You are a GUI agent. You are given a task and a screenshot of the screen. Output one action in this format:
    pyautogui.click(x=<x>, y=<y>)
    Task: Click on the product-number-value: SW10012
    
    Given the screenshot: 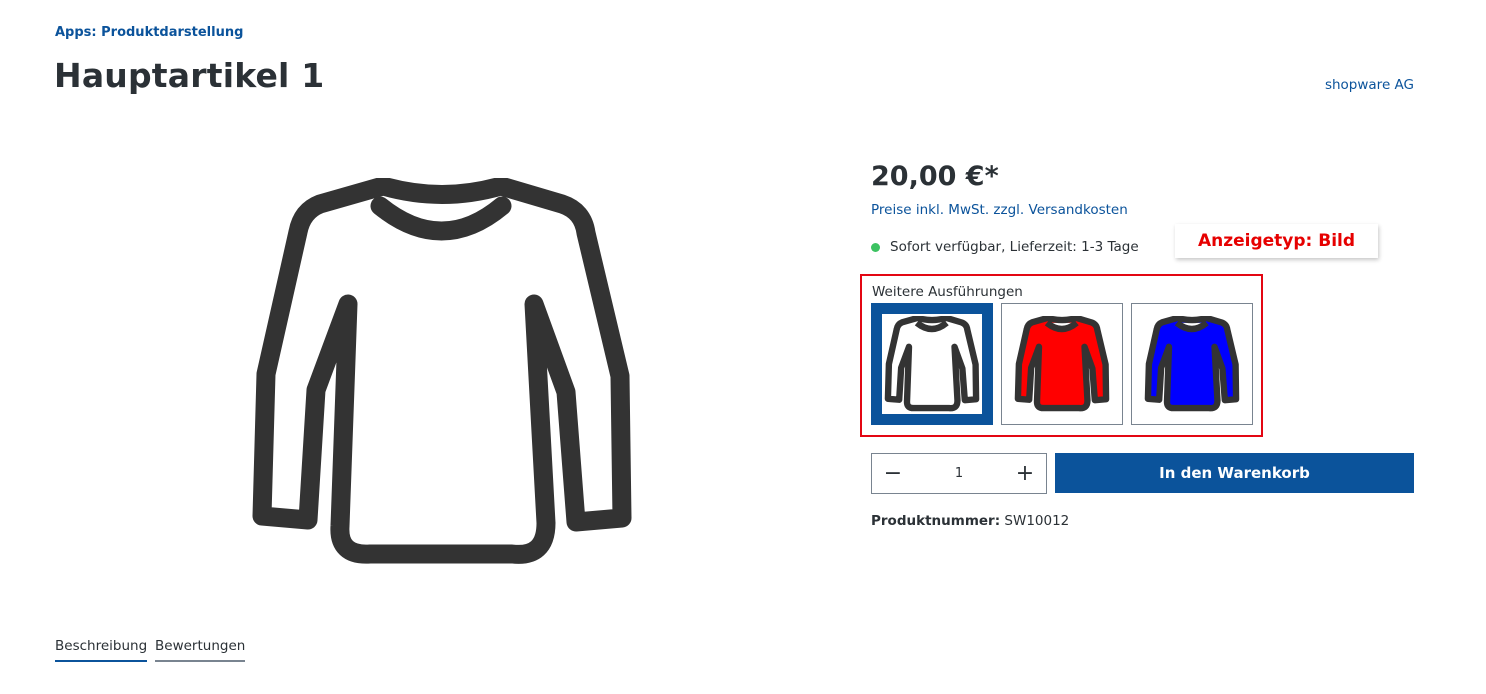 What is the action you would take?
    pyautogui.click(x=1037, y=521)
    